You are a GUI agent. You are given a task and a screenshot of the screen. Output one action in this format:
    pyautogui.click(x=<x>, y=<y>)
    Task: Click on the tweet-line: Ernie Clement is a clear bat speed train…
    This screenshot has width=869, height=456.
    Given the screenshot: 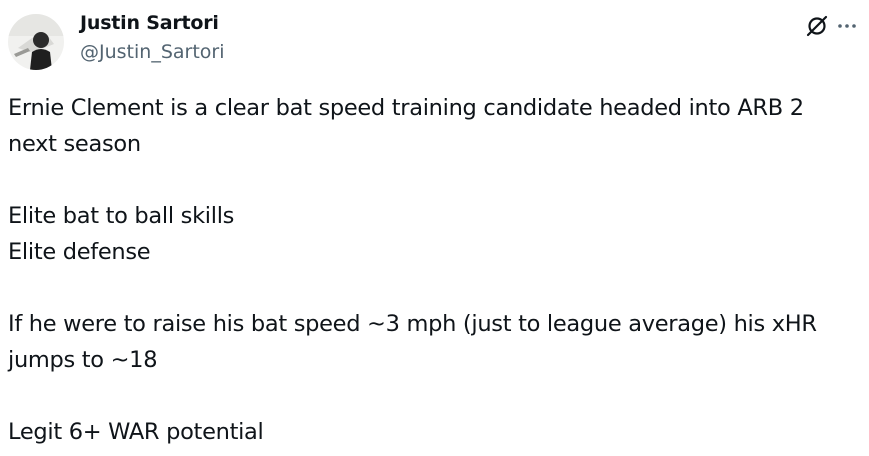 What is the action you would take?
    pyautogui.click(x=406, y=108)
    